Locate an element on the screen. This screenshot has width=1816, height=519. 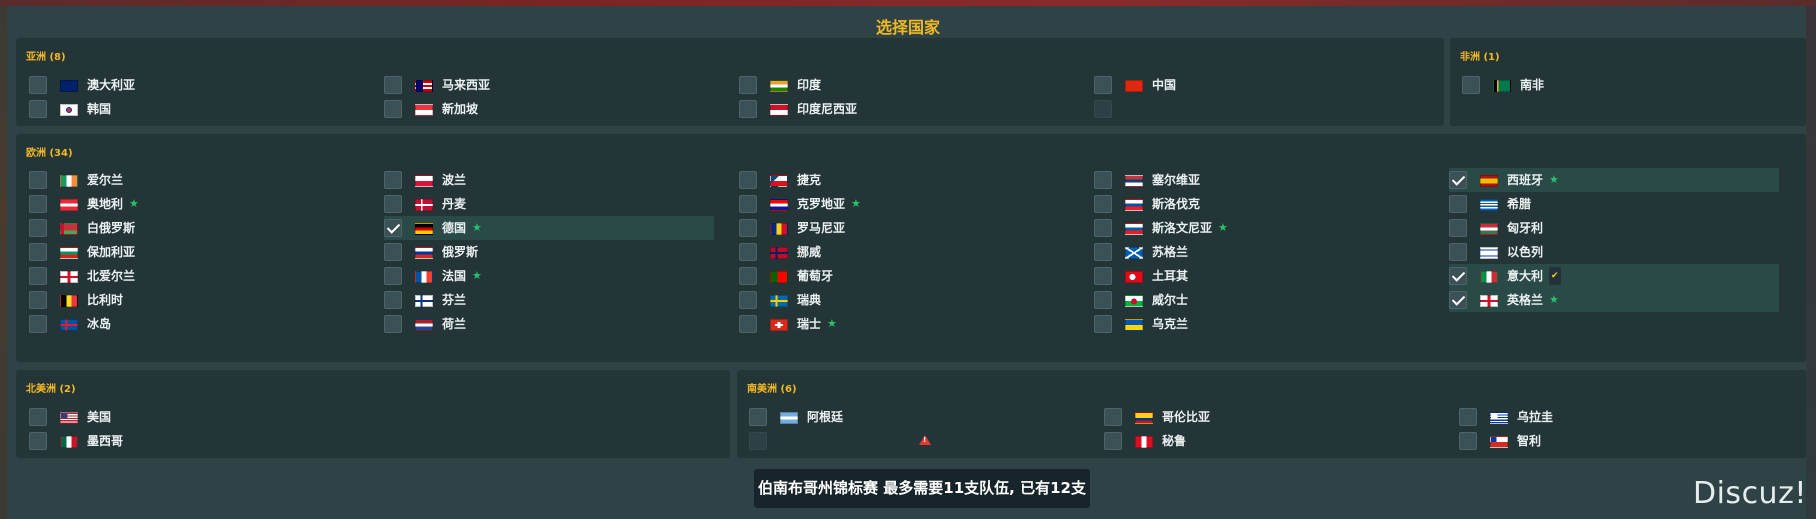
country-item: 塞尔维亚 is located at coordinates (1256, 180).